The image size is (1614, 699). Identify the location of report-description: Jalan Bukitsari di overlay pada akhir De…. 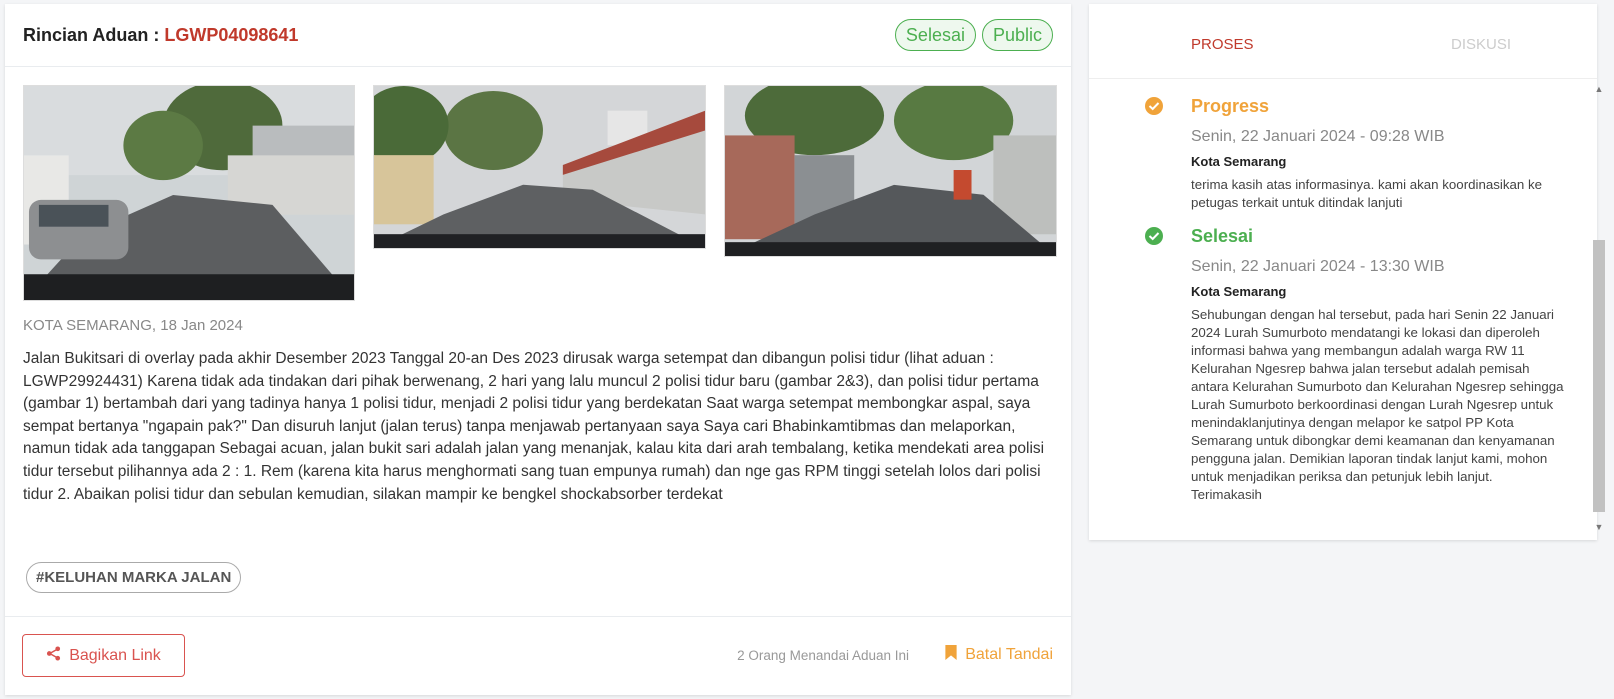
(534, 426).